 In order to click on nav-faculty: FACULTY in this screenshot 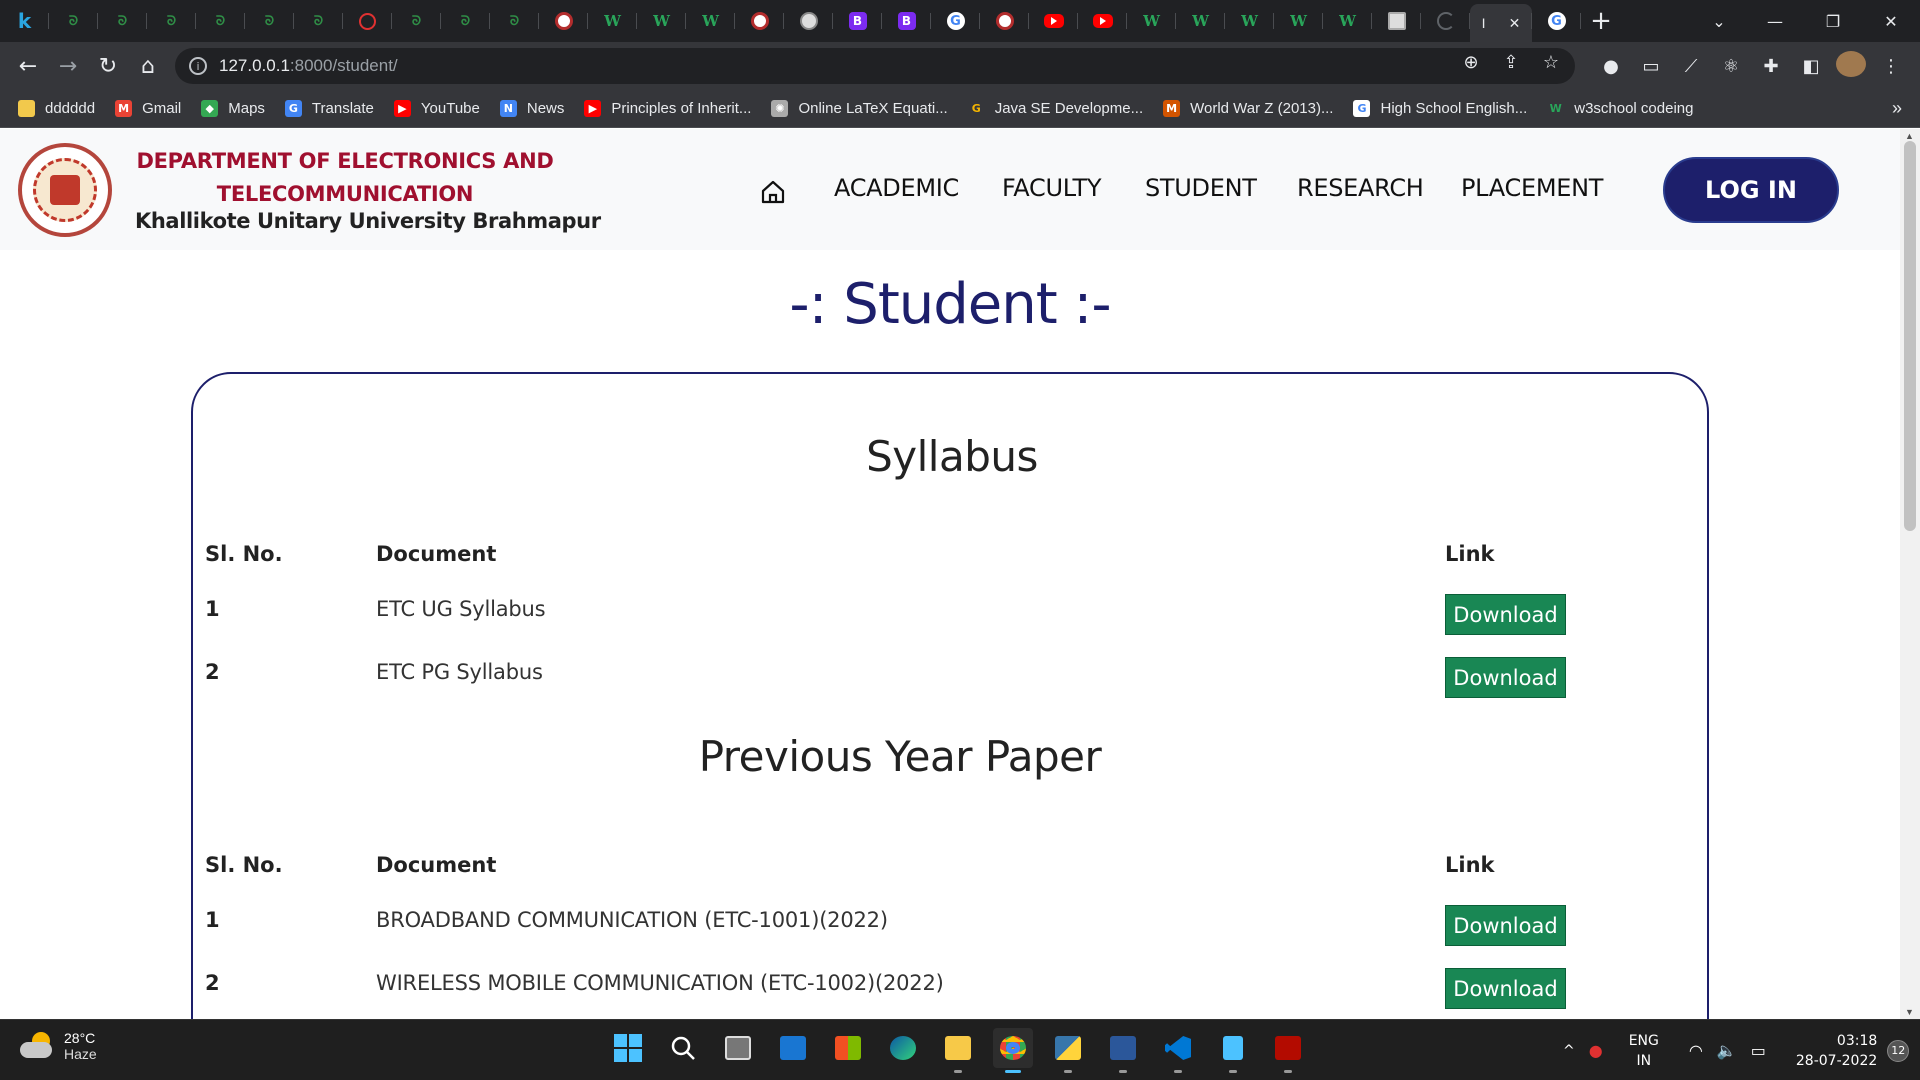, I will do `click(1052, 188)`.